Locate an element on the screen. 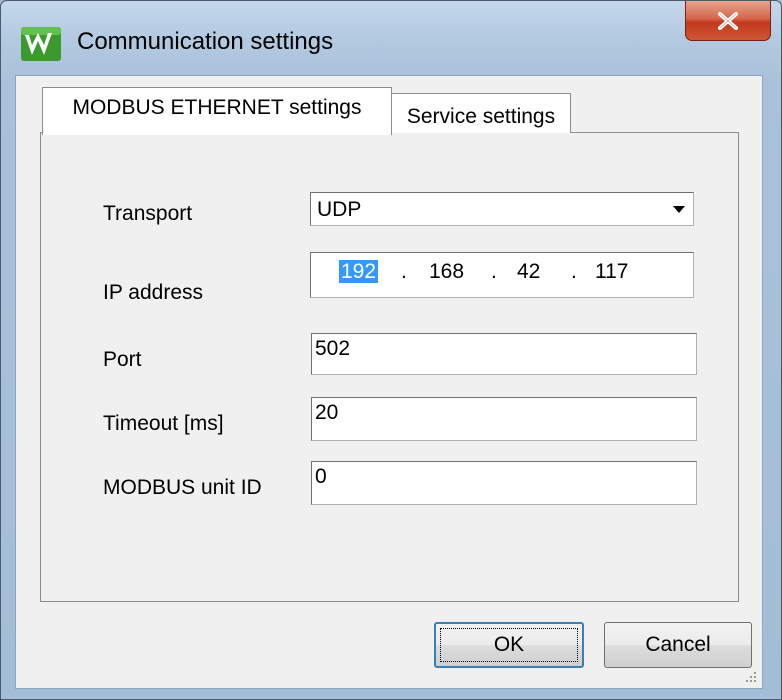 Image resolution: width=782 pixels, height=700 pixels. ok-button: OK is located at coordinates (509, 645).